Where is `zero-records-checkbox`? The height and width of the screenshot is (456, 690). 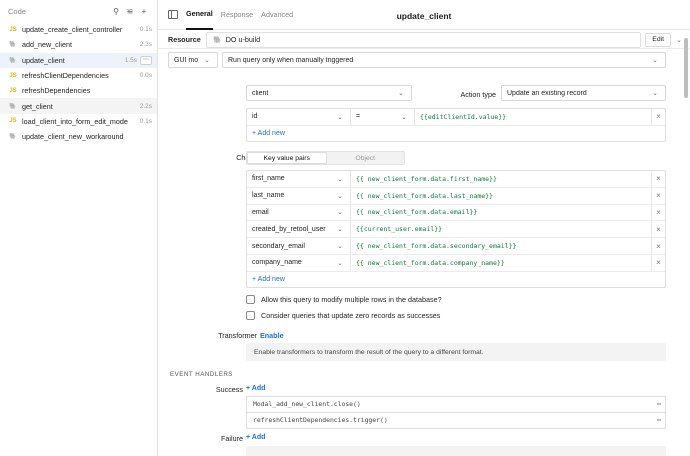 zero-records-checkbox is located at coordinates (250, 315).